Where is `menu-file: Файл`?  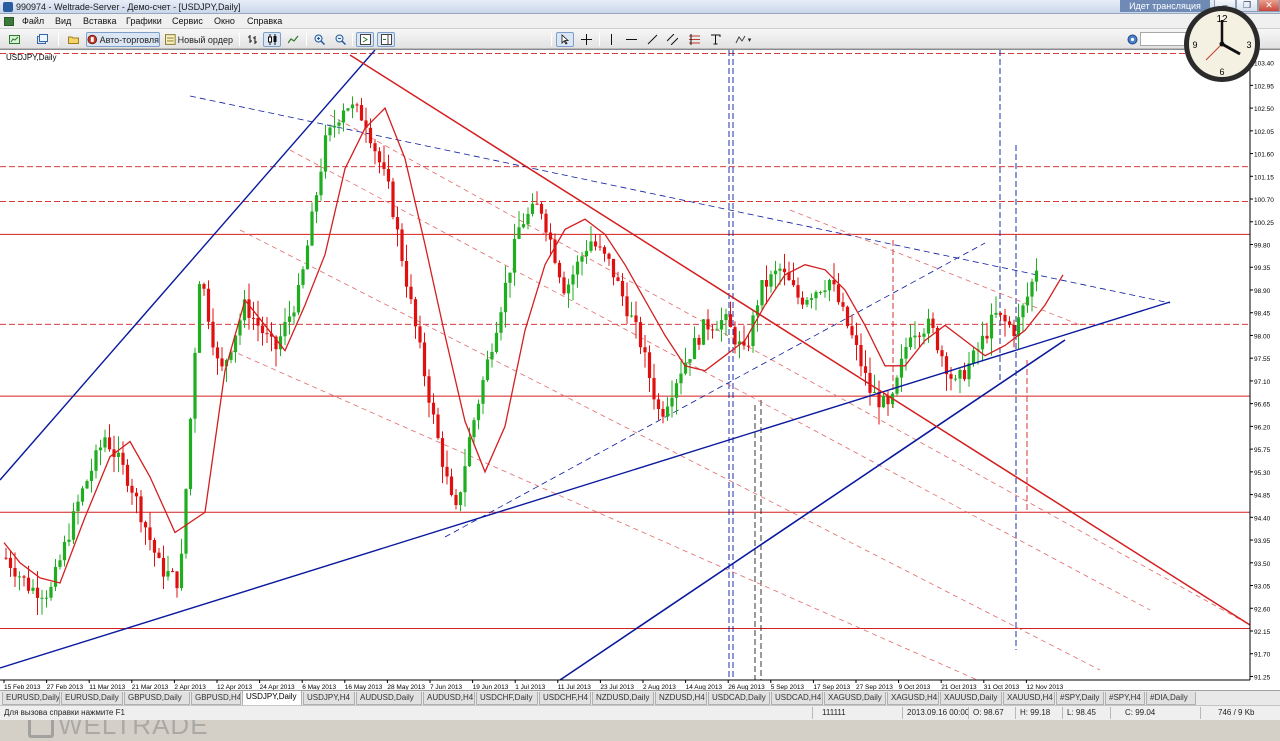 menu-file: Файл is located at coordinates (33, 21).